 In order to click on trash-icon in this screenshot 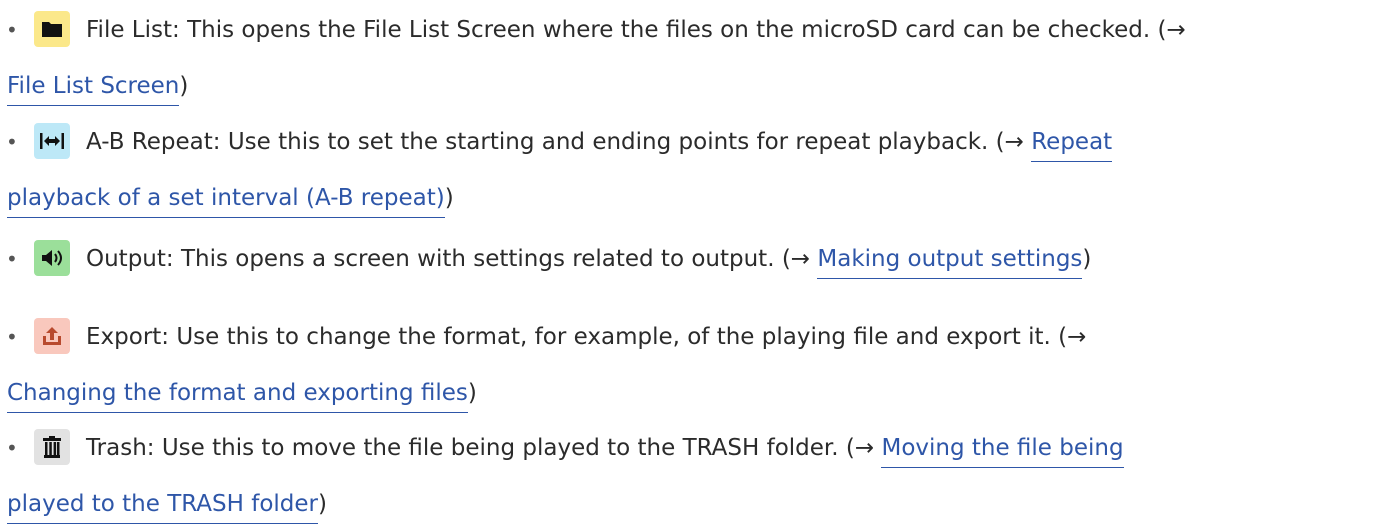, I will do `click(52, 447)`.